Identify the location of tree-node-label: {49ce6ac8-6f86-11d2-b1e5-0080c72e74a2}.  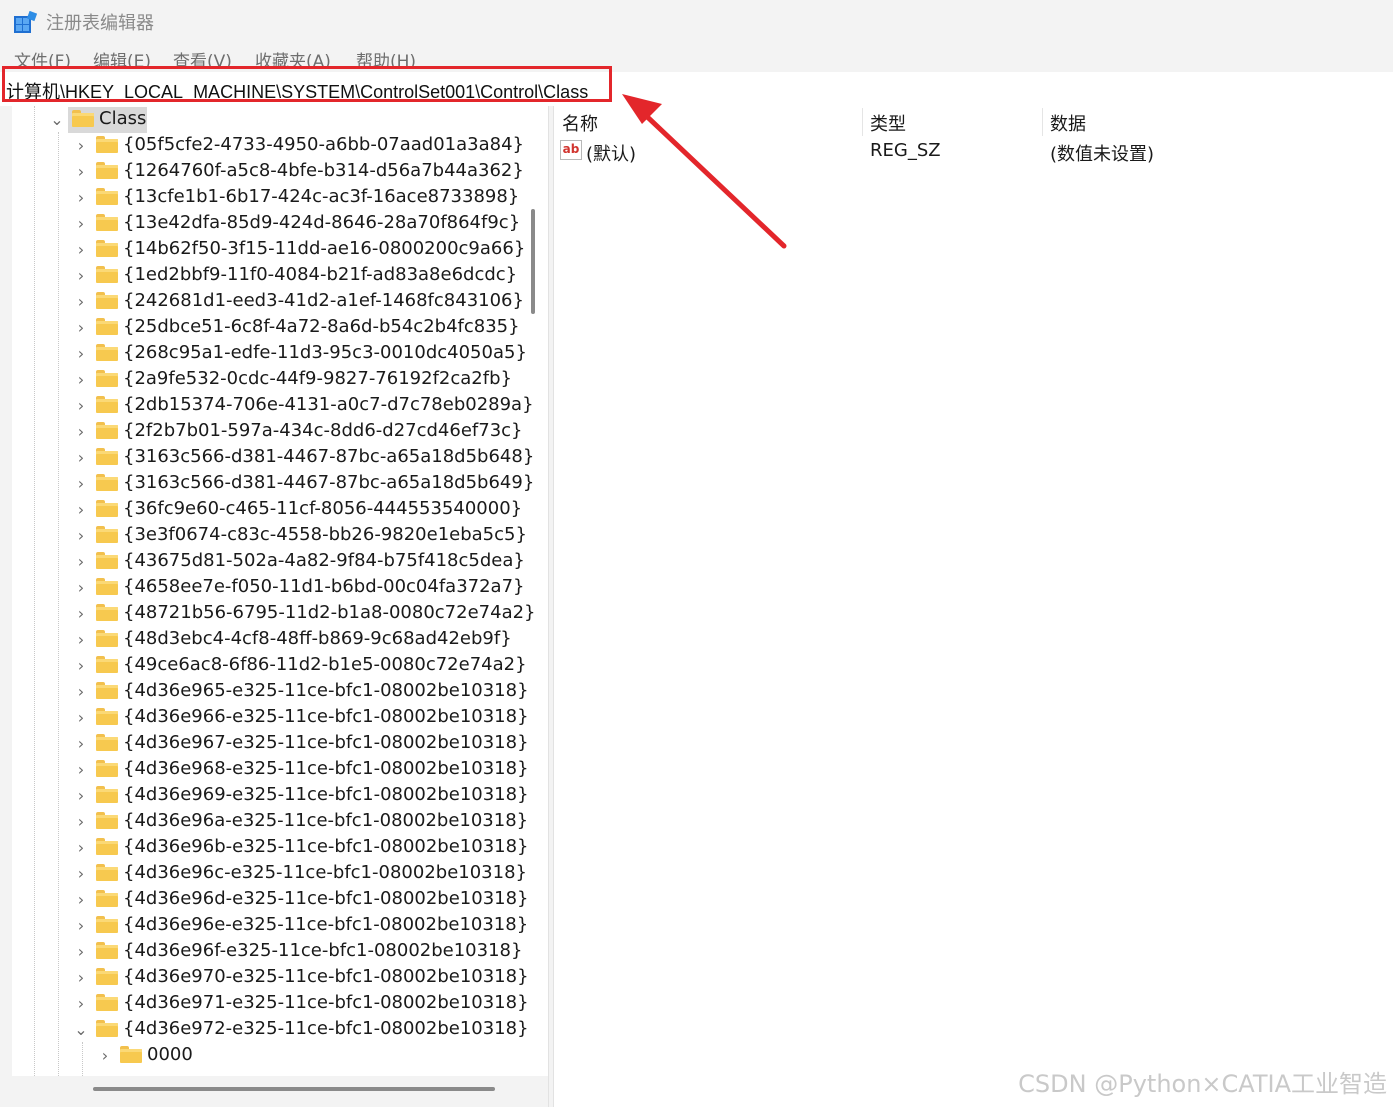
(325, 664).